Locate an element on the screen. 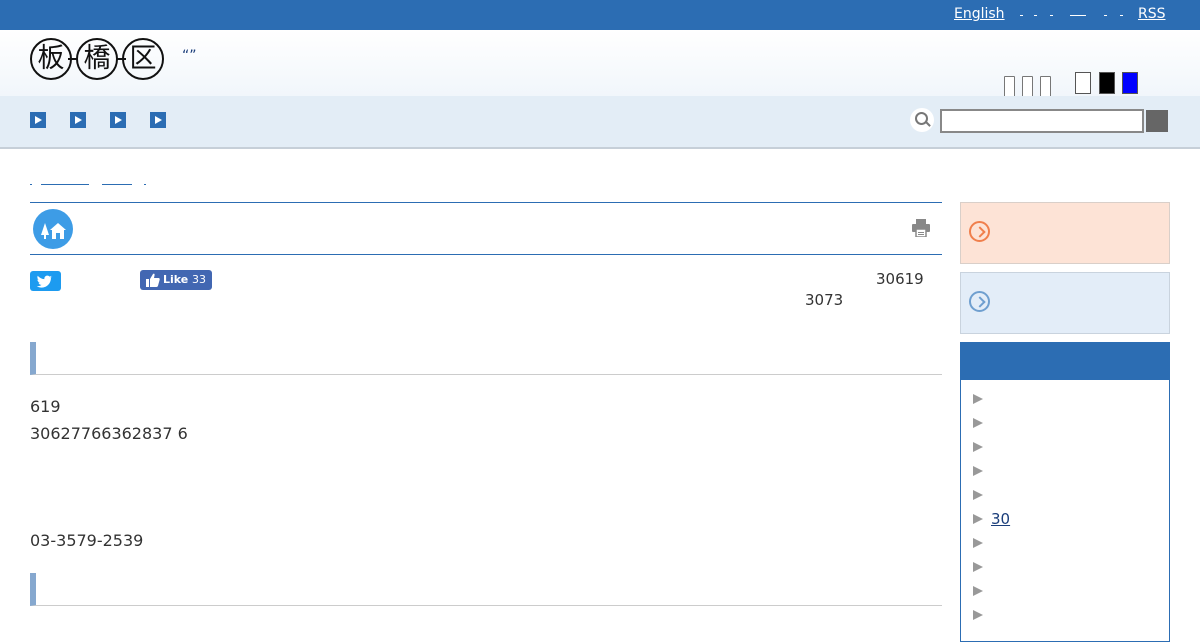 The width and height of the screenshot is (1200, 642). updated-date: 3073 is located at coordinates (824, 300).